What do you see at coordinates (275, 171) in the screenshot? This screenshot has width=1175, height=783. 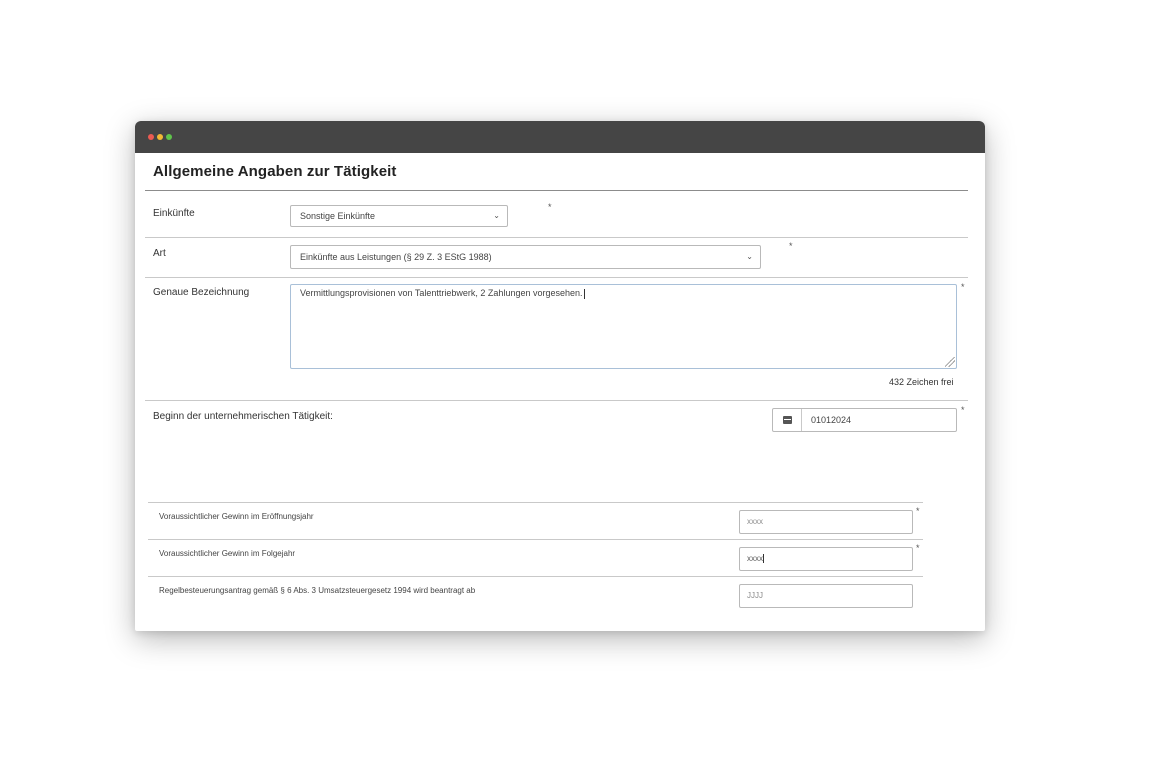 I see `section-title: Allgemeine Angaben zur Tätigkeit` at bounding box center [275, 171].